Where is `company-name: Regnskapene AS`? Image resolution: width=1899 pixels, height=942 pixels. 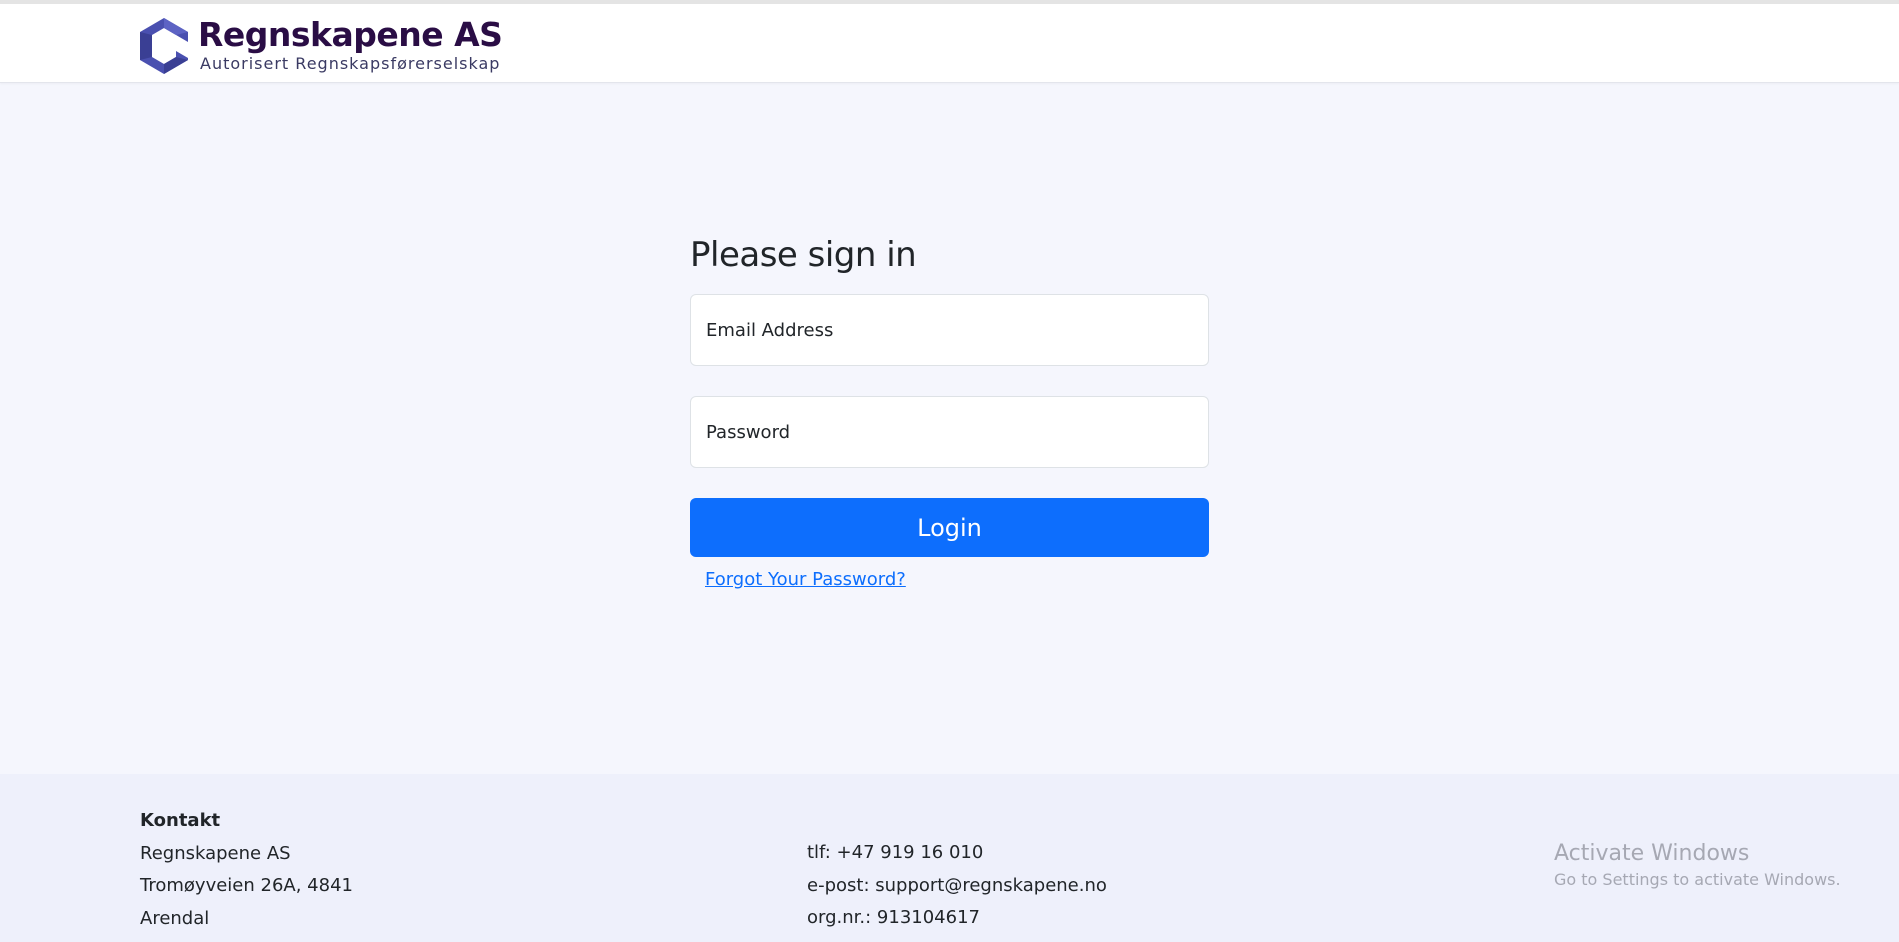 company-name: Regnskapene AS is located at coordinates (350, 34).